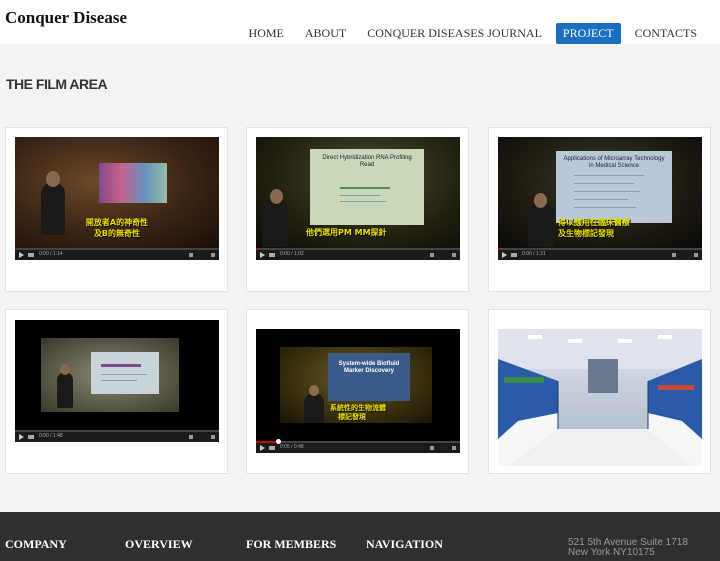  I want to click on video-controls: 0:00 / 1:02, so click(358, 254).